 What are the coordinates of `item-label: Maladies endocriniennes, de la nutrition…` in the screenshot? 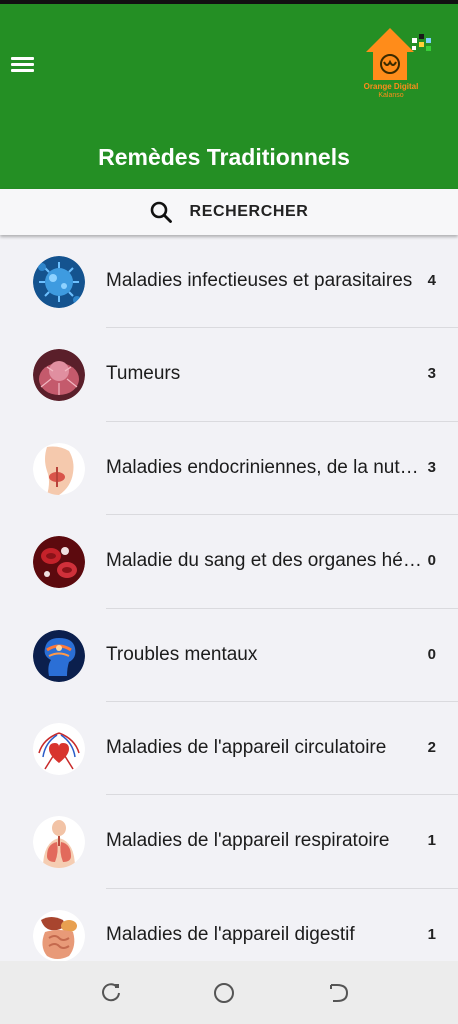 It's located at (265, 467).